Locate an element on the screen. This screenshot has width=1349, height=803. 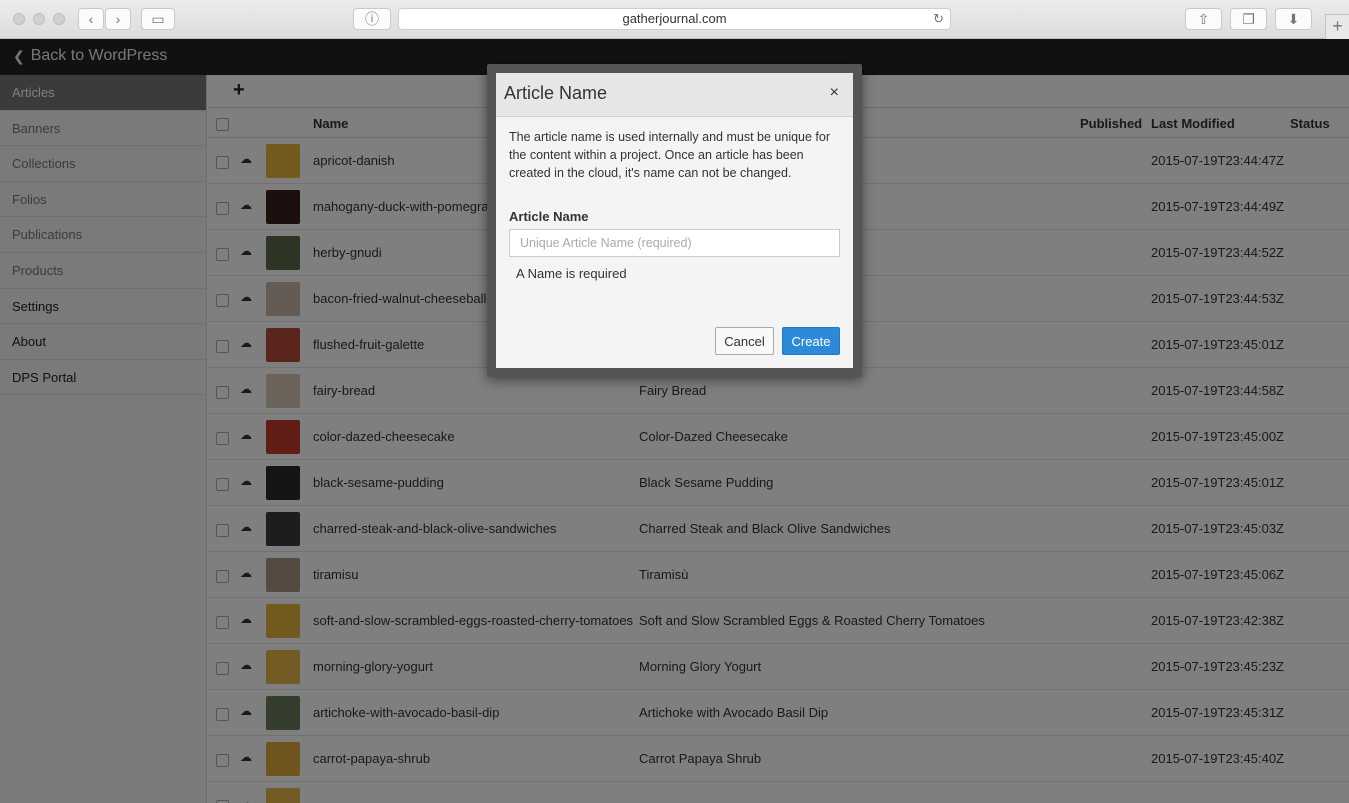
downloads-button: ⬇ is located at coordinates (1293, 19).